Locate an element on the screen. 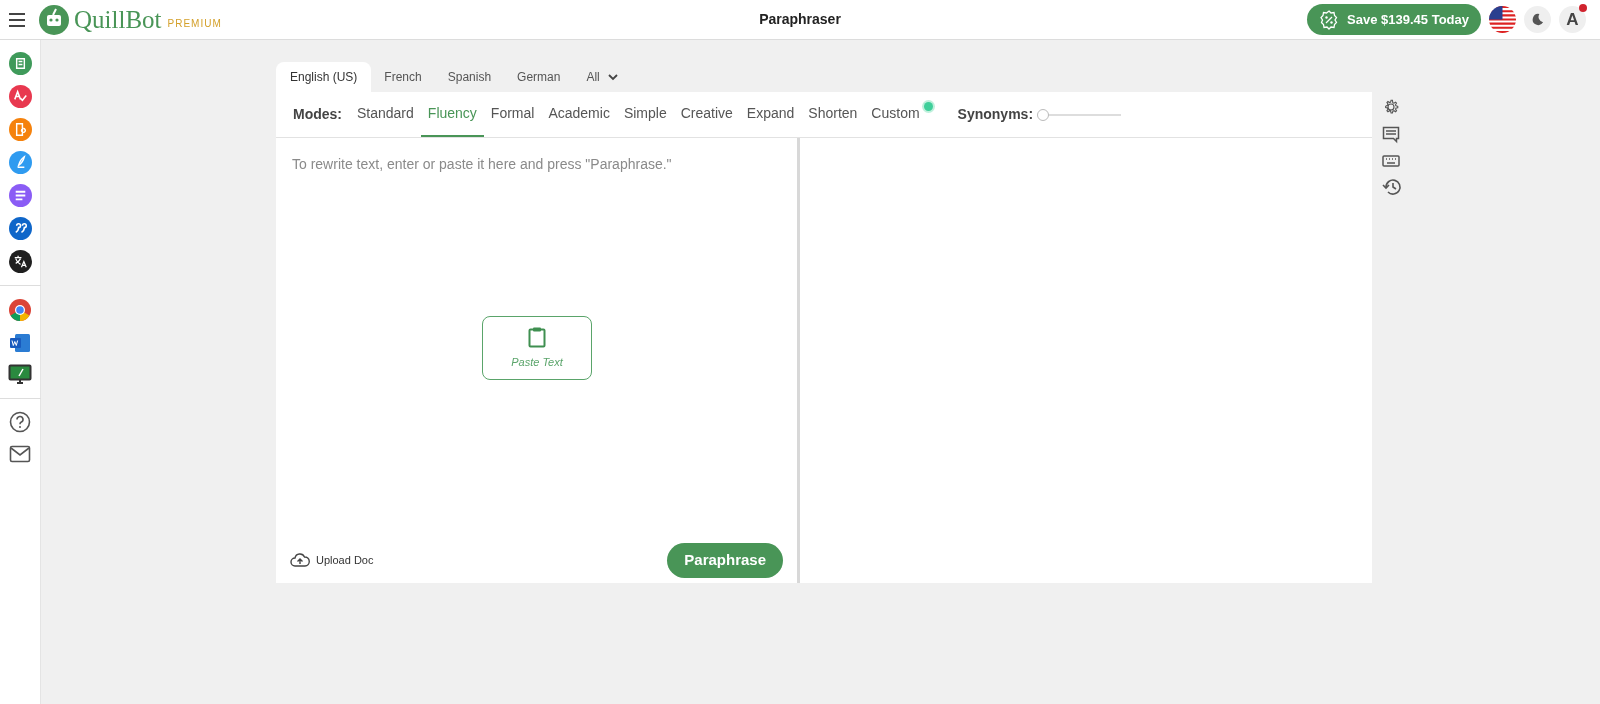 This screenshot has width=1600, height=704. mode-tab: Simple is located at coordinates (645, 114).